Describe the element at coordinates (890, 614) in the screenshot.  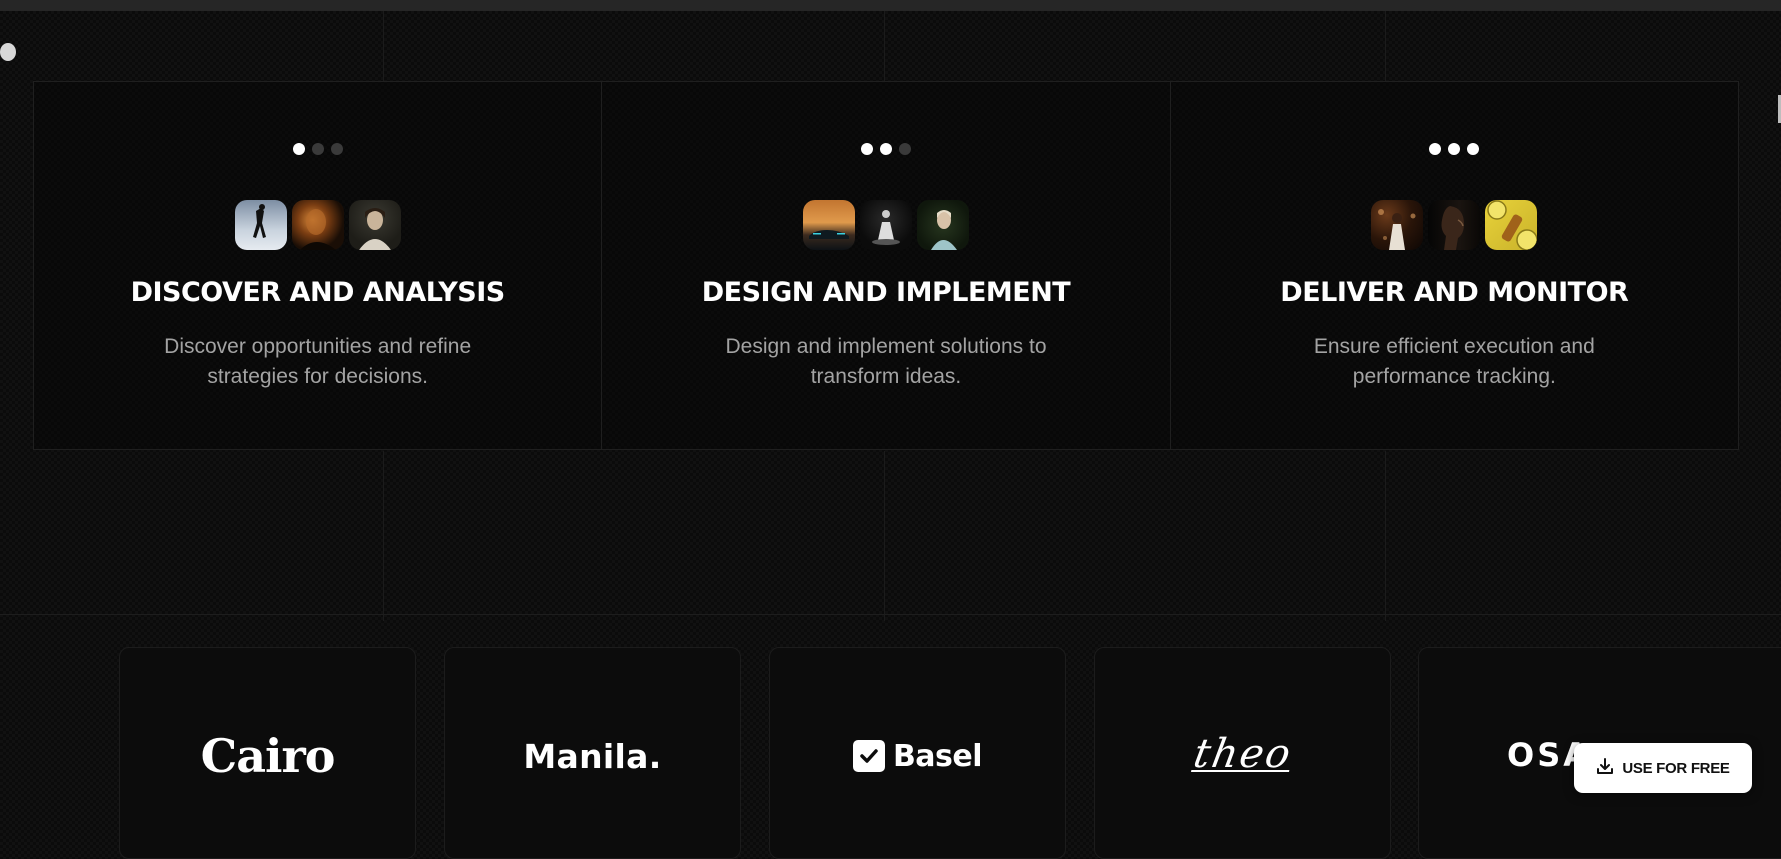
I see `section-divider` at that location.